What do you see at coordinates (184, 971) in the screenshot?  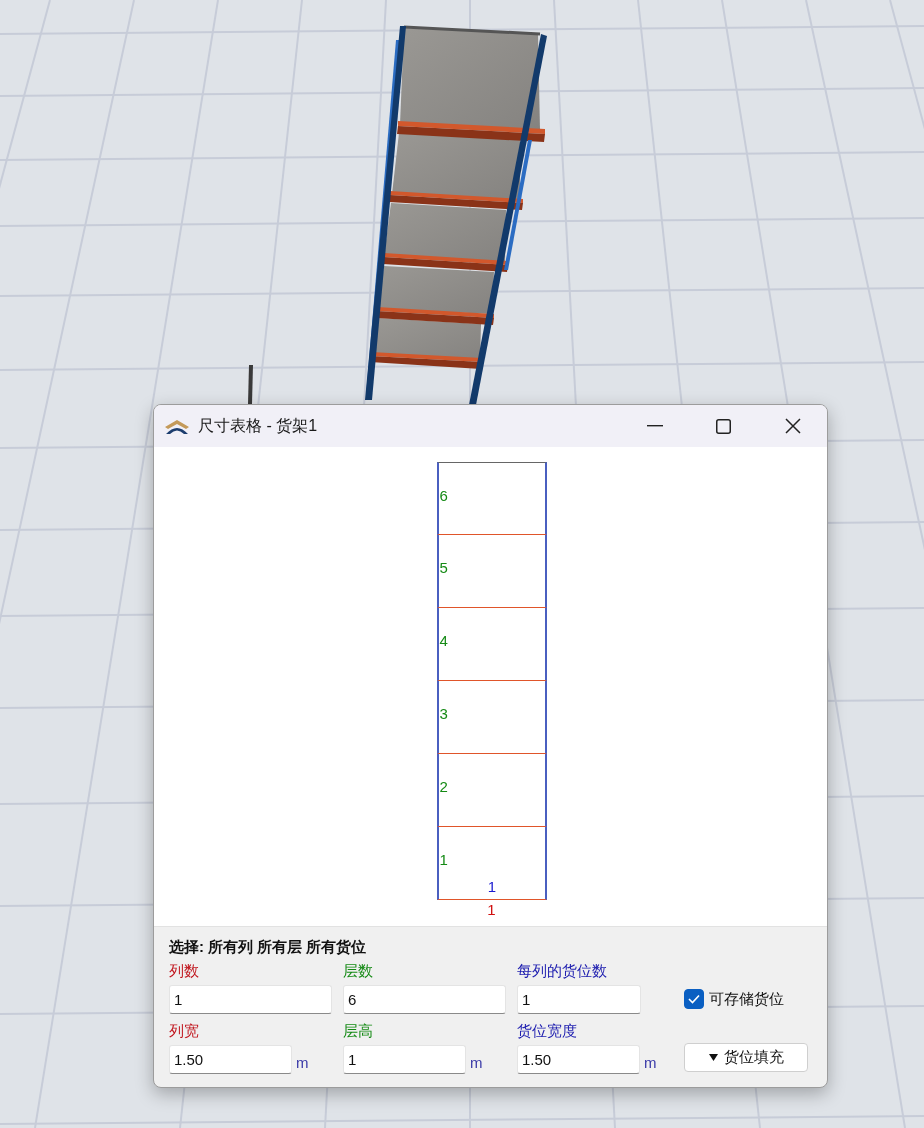 I see `field-label: 列数` at bounding box center [184, 971].